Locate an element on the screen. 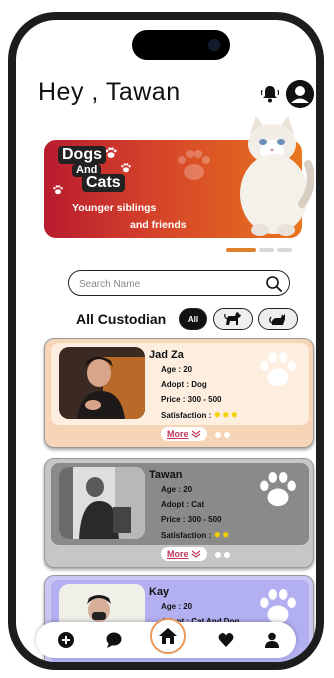  add-icon is located at coordinates (66, 640).